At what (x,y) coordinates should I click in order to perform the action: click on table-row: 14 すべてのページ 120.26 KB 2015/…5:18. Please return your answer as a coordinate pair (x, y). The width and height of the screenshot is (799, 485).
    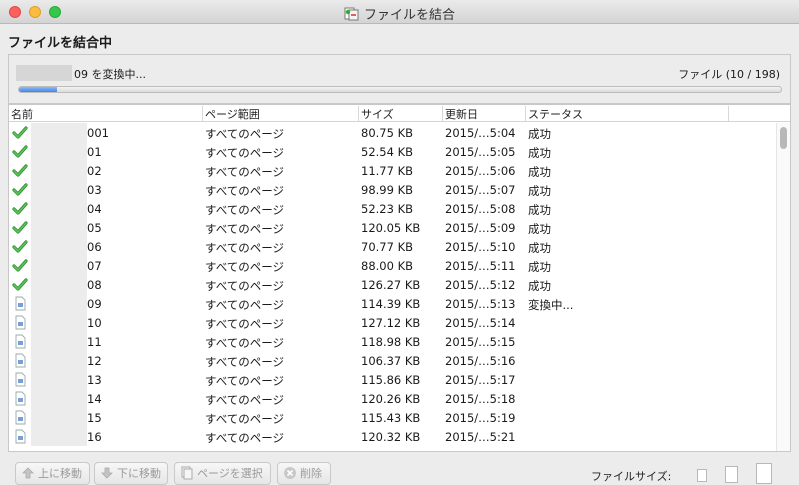
    Looking at the image, I should click on (393, 398).